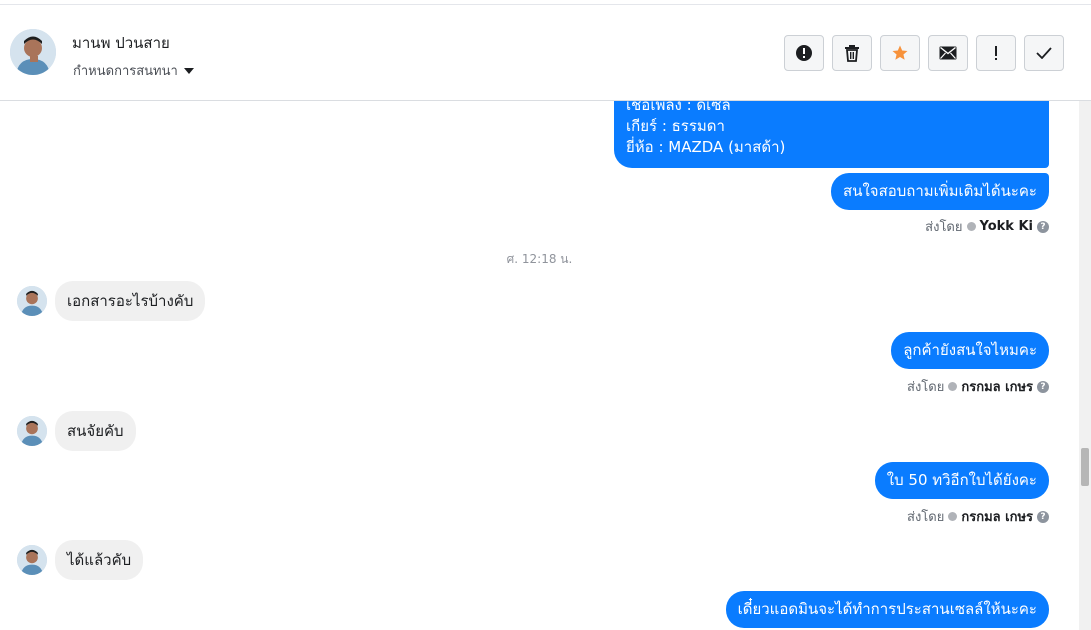 Image resolution: width=1091 pixels, height=630 pixels. I want to click on message-text: เดี๋ยวแอดมินจะได้ทำการประสานเซลล์ให้นะคะ, so click(887, 609).